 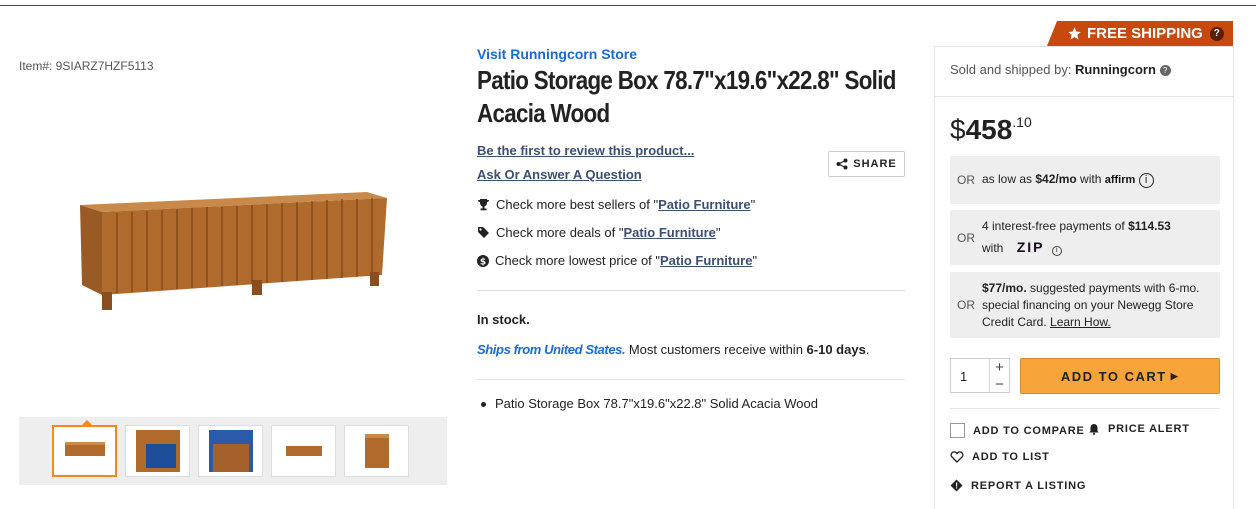 I want to click on bell-icon, so click(x=1094, y=429).